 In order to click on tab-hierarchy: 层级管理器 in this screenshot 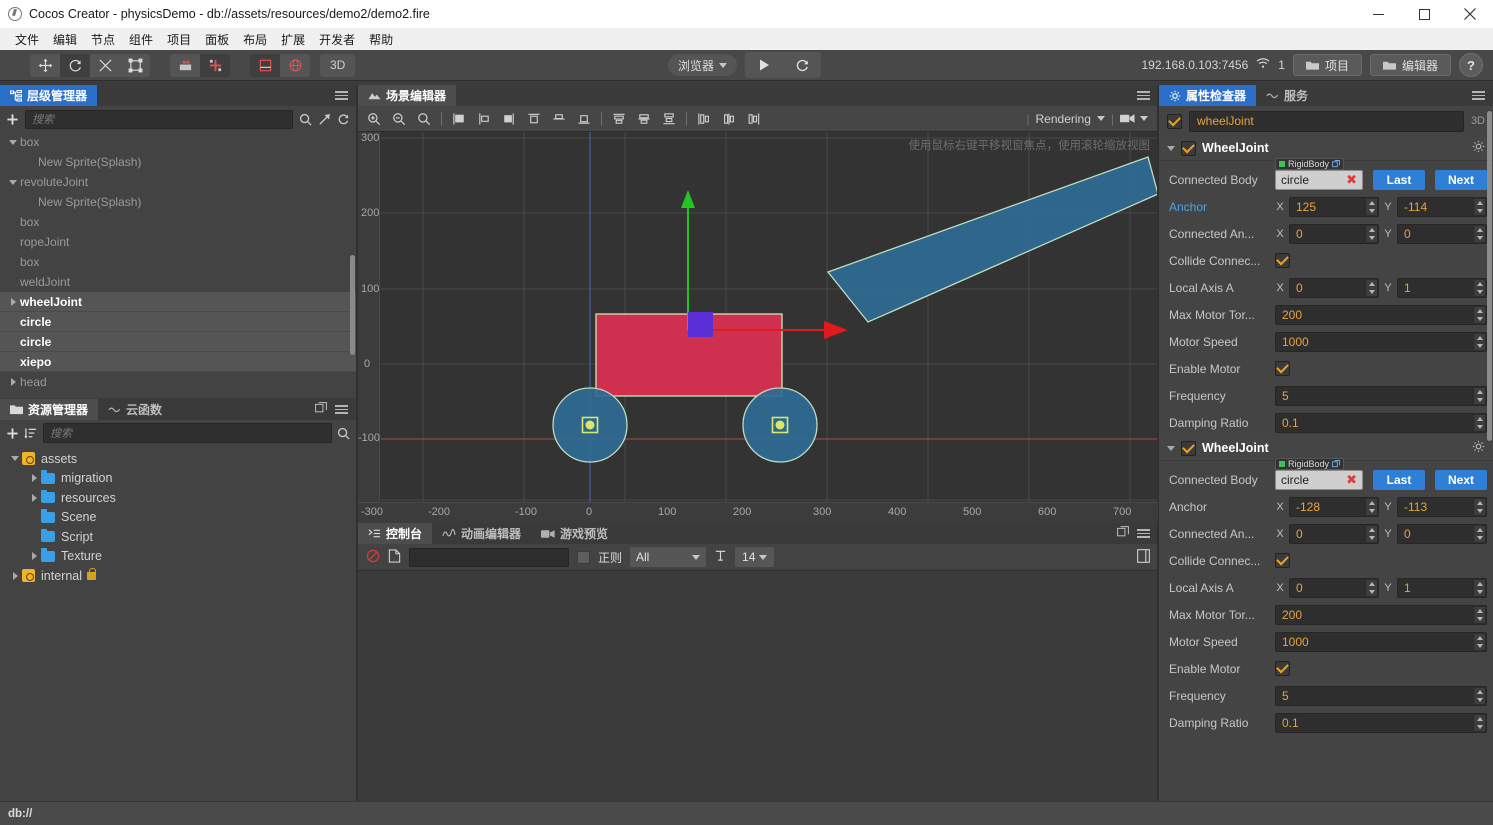, I will do `click(49, 95)`.